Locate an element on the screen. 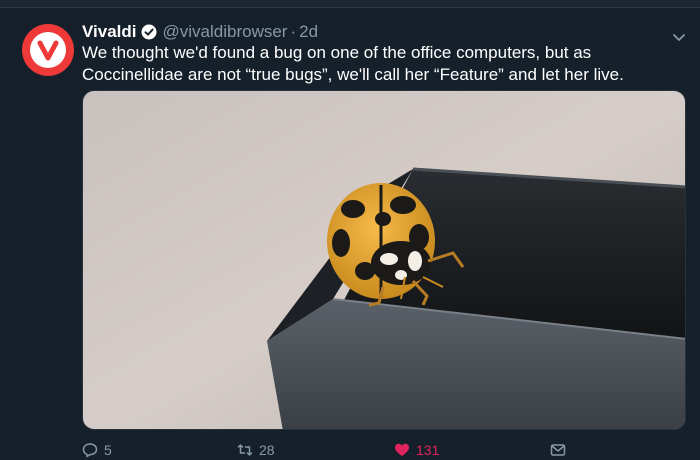 This screenshot has height=460, width=700. avatar is located at coordinates (48, 50).